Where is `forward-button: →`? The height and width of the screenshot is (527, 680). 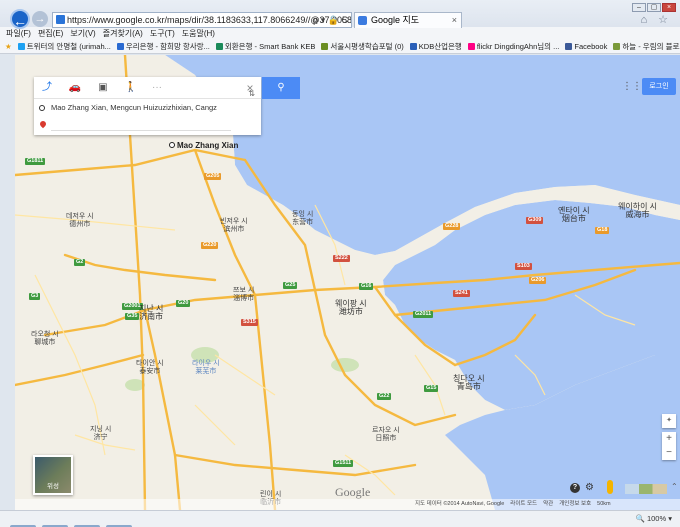 forward-button: → is located at coordinates (40, 19).